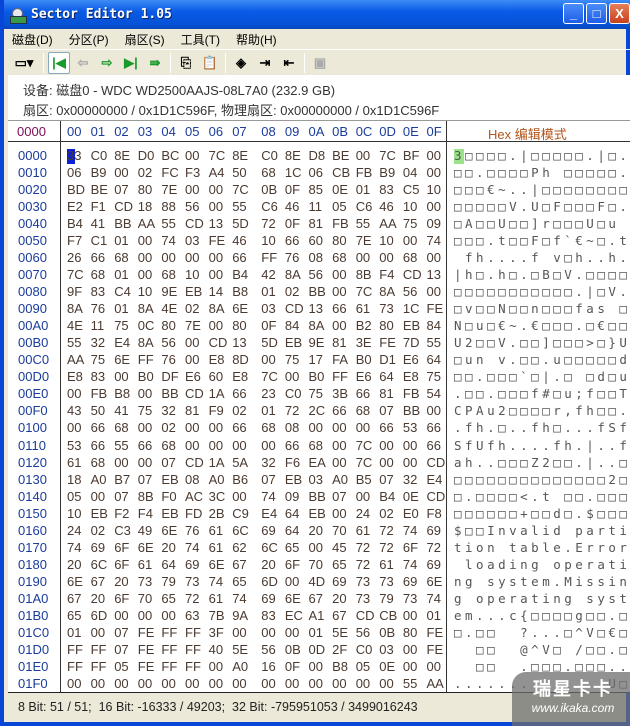 This screenshot has height=726, width=630. I want to click on hex-byte: 79, so click(168, 581).